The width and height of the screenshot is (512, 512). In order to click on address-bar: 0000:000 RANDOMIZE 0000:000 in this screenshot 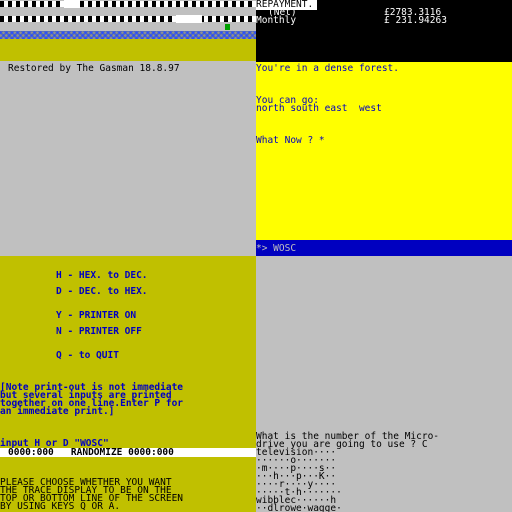, I will do `click(128, 452)`.